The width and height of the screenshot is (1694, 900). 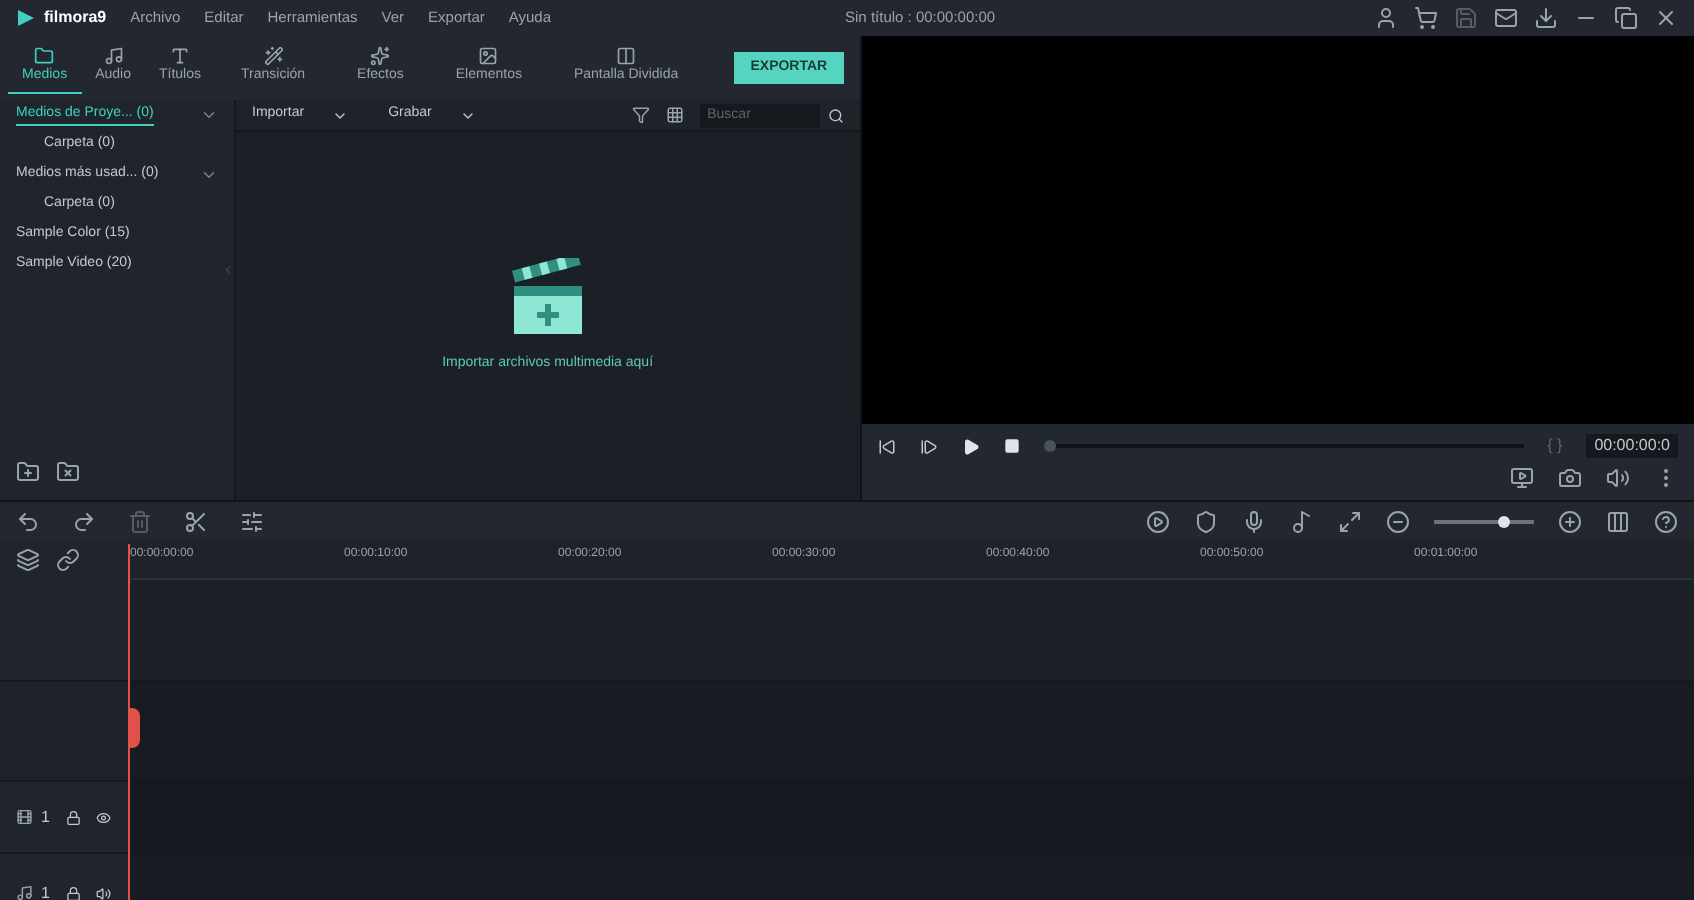 What do you see at coordinates (28, 521) in the screenshot?
I see `undo-icon` at bounding box center [28, 521].